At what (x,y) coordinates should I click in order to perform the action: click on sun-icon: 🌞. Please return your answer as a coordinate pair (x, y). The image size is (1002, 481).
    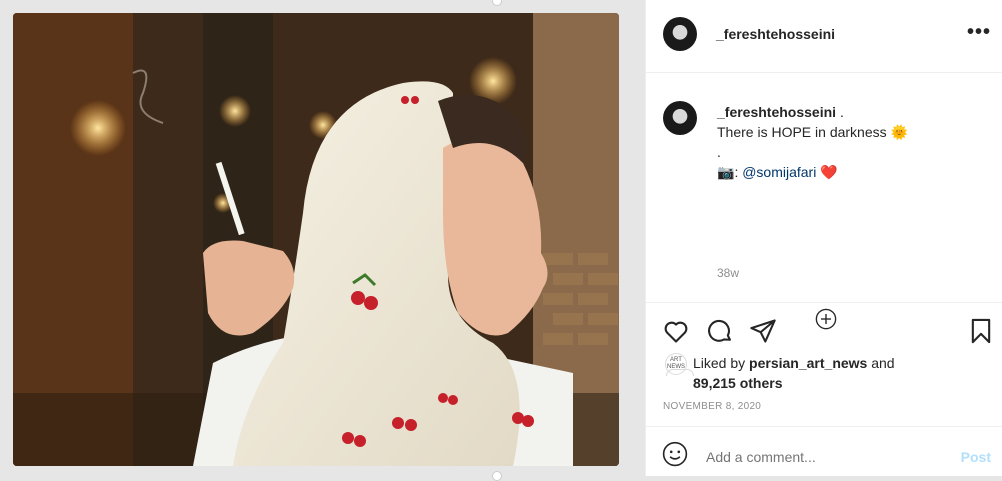
    Looking at the image, I should click on (899, 132).